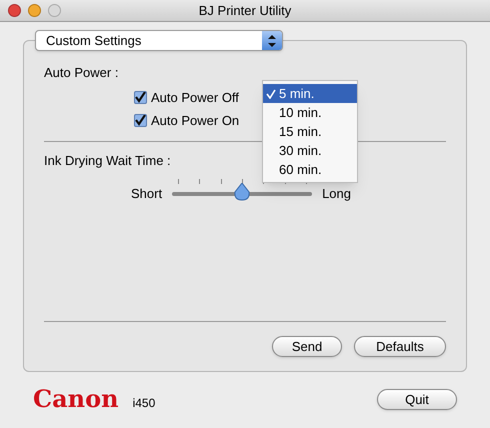 Image resolution: width=490 pixels, height=428 pixels. I want to click on minimize-icon, so click(34, 10).